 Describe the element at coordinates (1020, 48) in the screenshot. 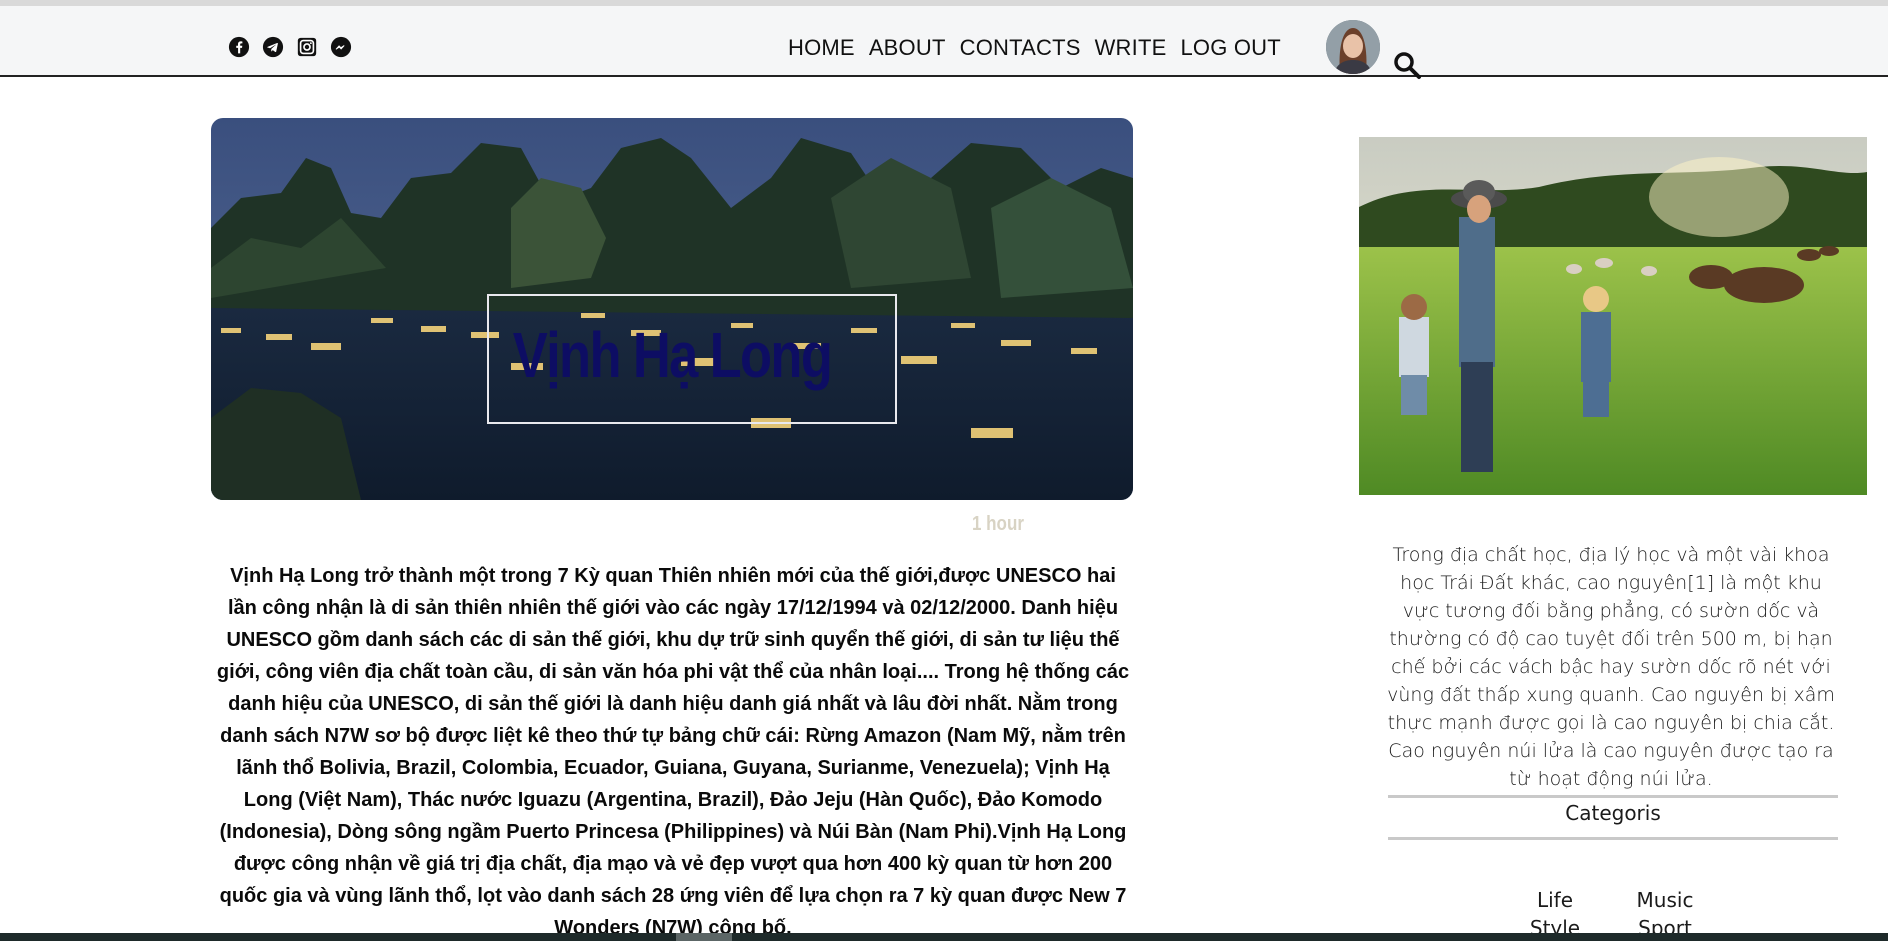

I see `nav-contacts: CONTACTS` at that location.